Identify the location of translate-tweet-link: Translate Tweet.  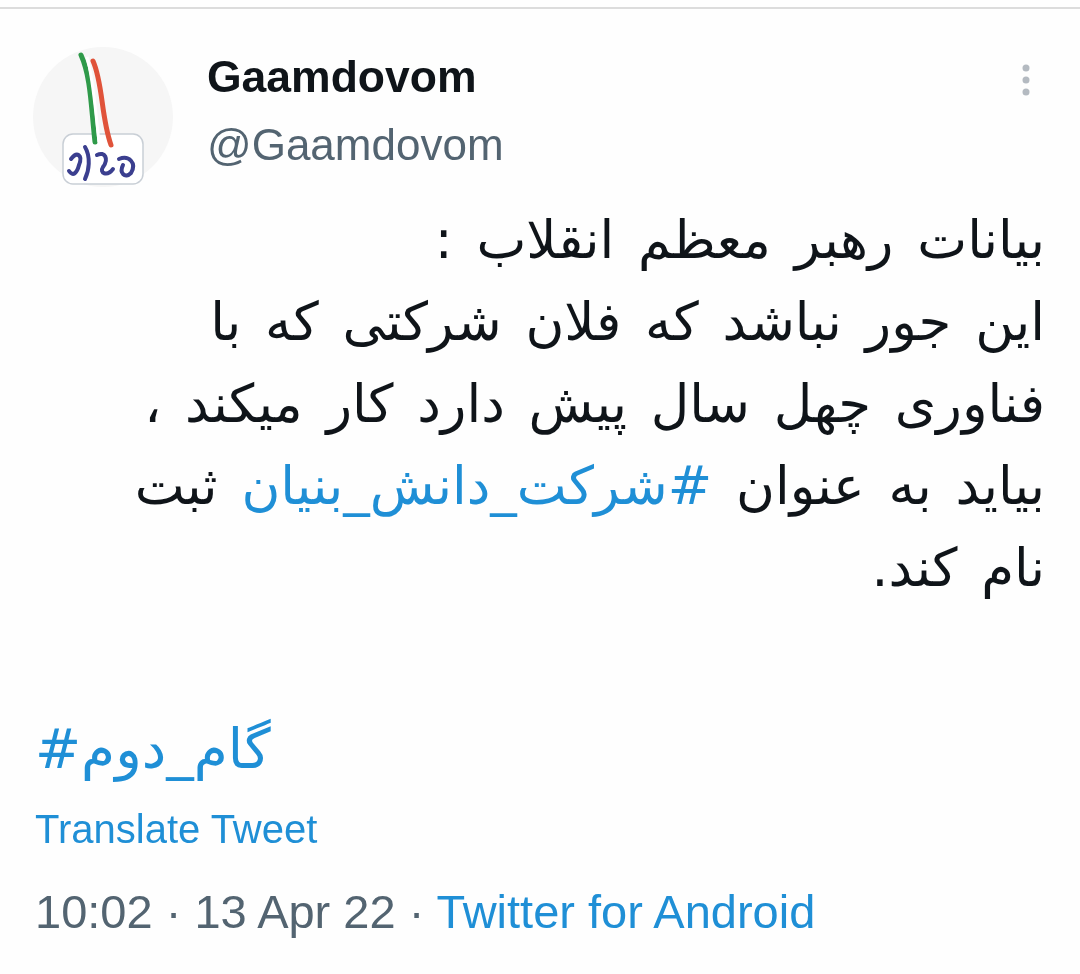
(176, 829).